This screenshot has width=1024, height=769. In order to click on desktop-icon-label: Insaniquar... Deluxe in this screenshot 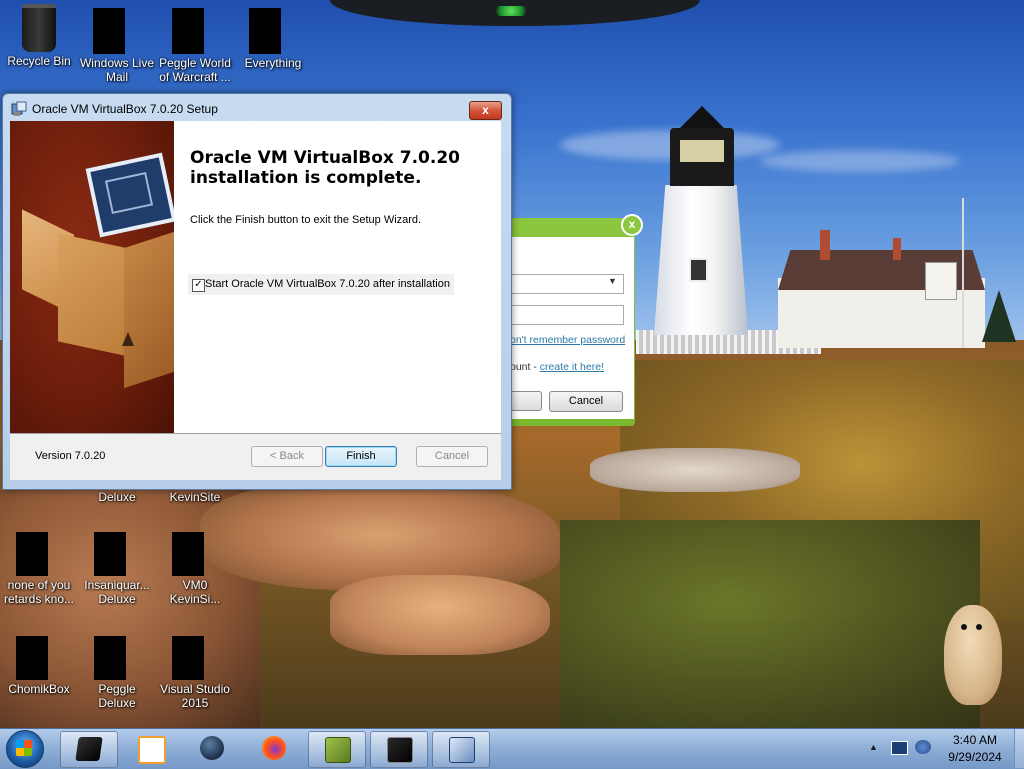, I will do `click(117, 592)`.